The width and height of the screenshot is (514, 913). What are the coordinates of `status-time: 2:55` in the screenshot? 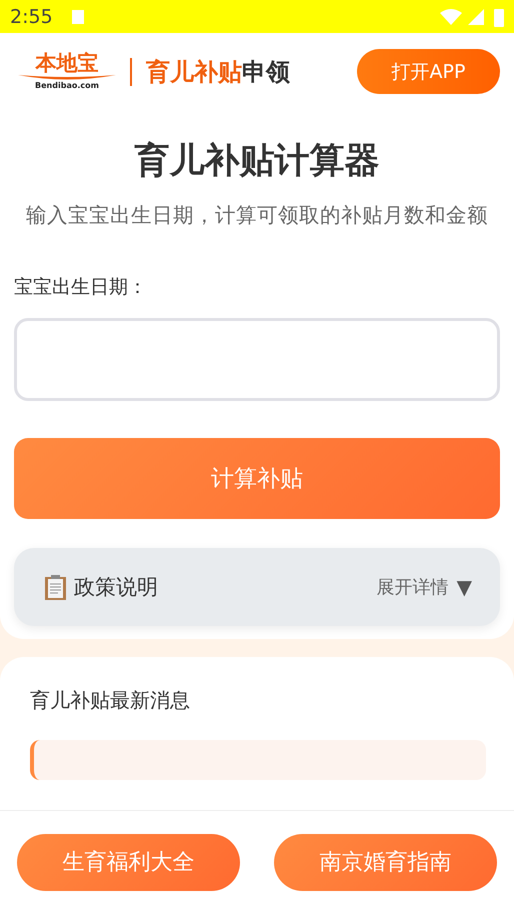 It's located at (31, 17).